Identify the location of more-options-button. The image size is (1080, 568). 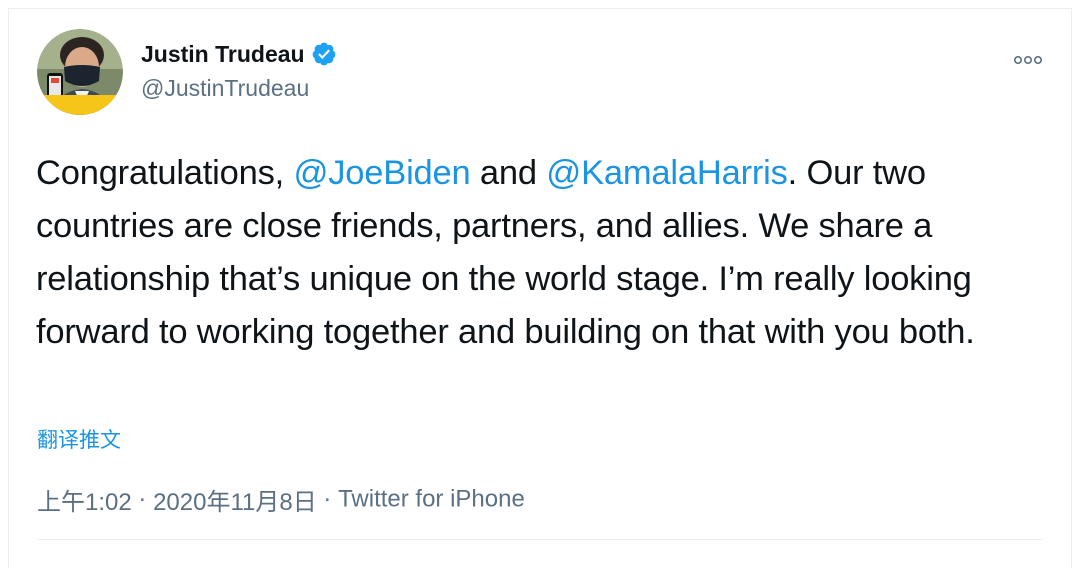
(1028, 60).